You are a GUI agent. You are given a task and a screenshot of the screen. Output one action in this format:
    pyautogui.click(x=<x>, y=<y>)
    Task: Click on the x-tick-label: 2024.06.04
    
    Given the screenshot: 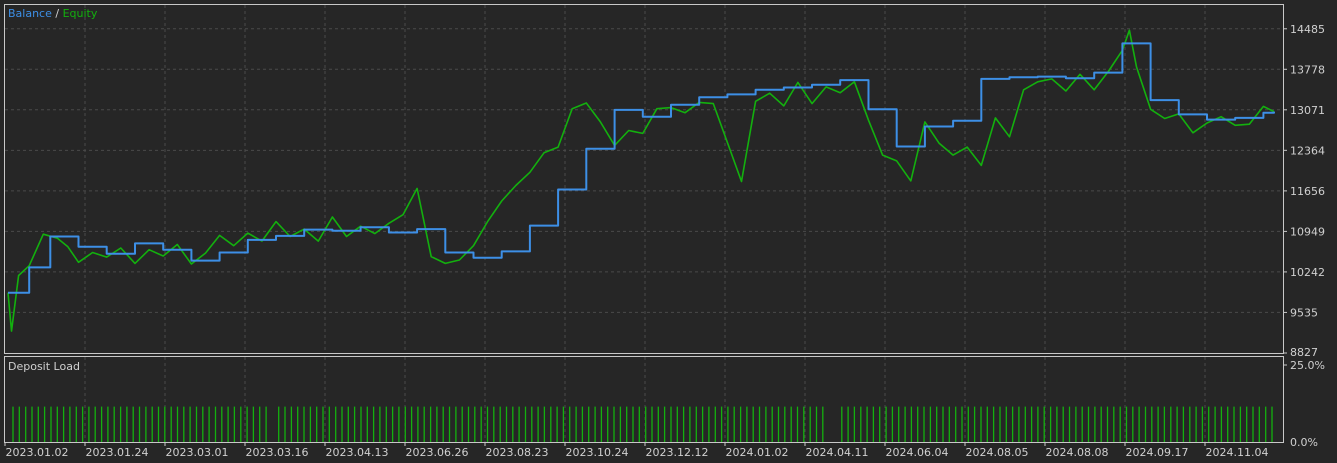 What is the action you would take?
    pyautogui.click(x=917, y=452)
    